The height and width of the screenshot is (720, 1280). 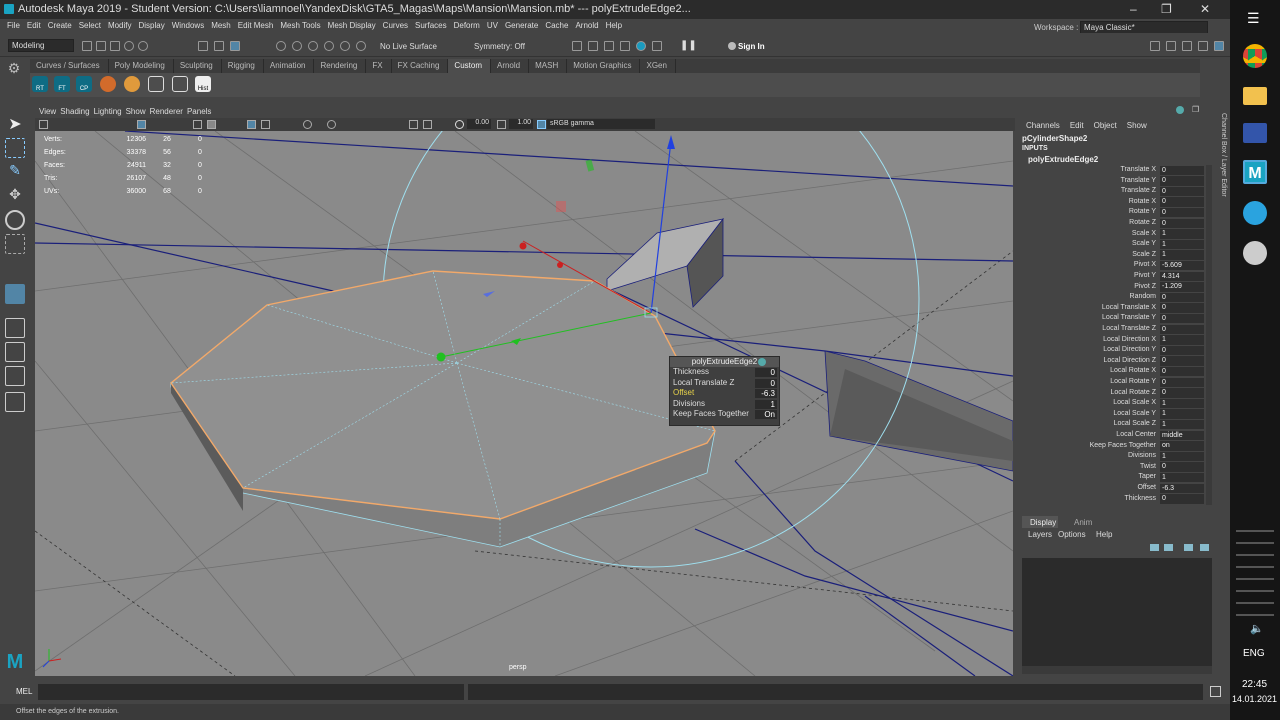 I want to click on channel-attr-row: Twist 0, so click(x=1112, y=467).